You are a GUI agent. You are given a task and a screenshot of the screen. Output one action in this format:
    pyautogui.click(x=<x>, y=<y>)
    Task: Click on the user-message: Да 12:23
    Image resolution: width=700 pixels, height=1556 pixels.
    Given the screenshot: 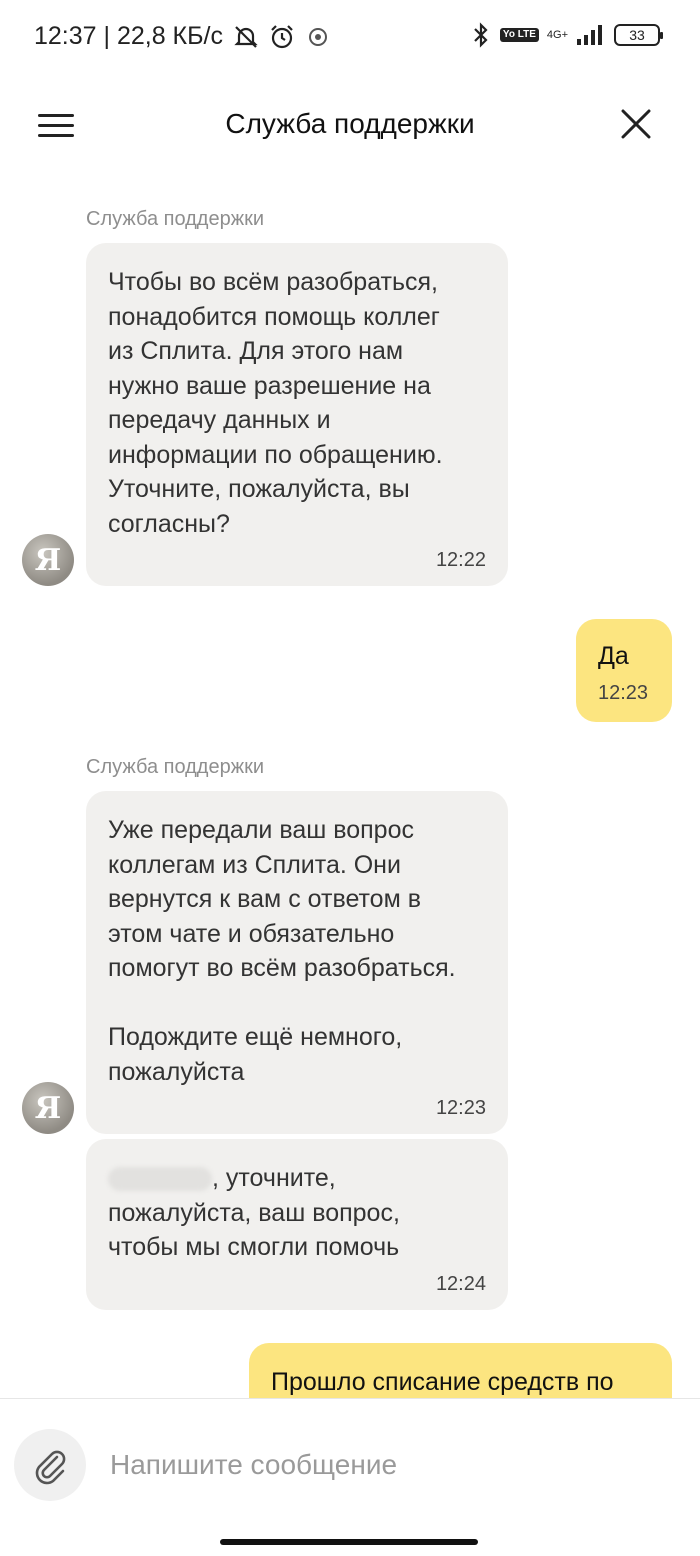 What is the action you would take?
    pyautogui.click(x=624, y=670)
    